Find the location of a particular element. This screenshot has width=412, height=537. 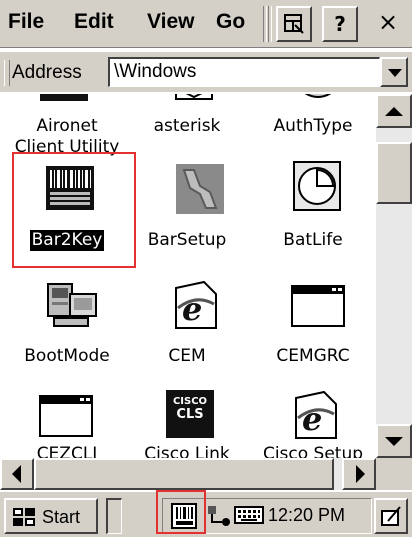

scroll-down-button is located at coordinates (394, 441).